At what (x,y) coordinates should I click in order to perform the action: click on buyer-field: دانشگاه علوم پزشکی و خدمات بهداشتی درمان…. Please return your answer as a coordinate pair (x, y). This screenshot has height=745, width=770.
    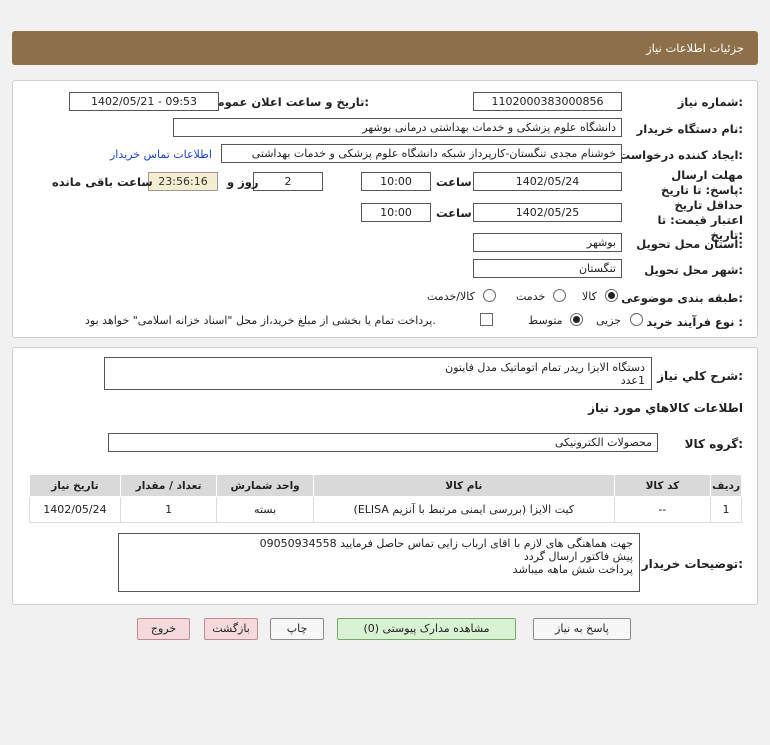
    Looking at the image, I should click on (397, 127).